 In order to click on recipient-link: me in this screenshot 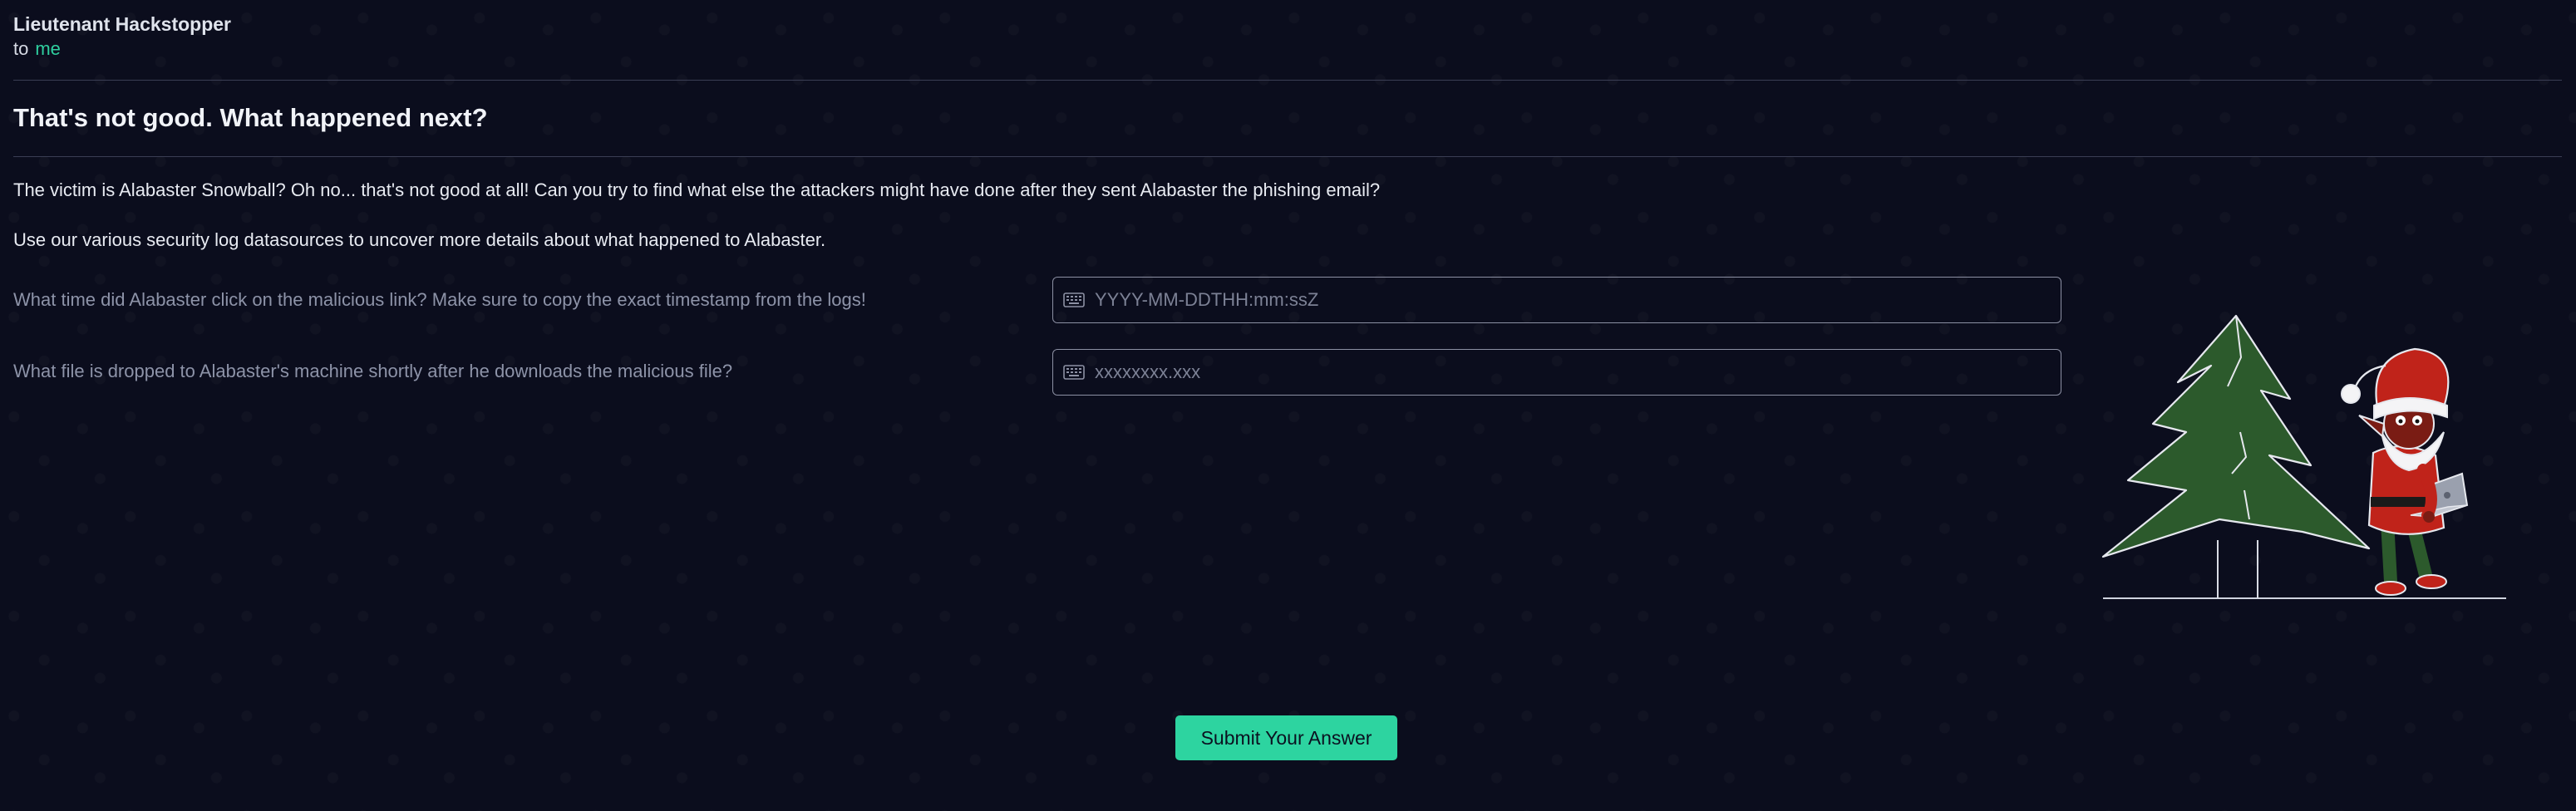, I will do `click(48, 48)`.